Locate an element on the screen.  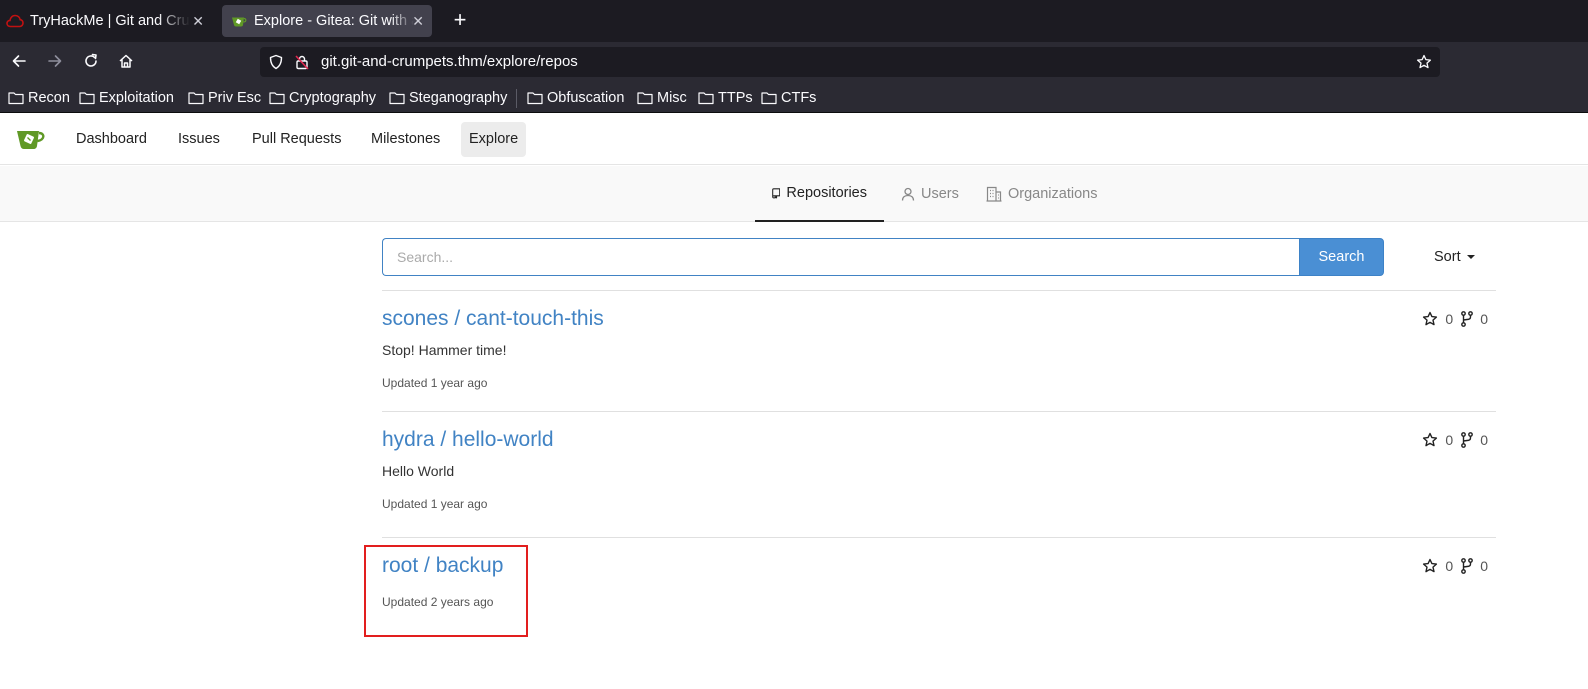
explore-tabs: Repositories Users Organizations is located at coordinates (794, 194).